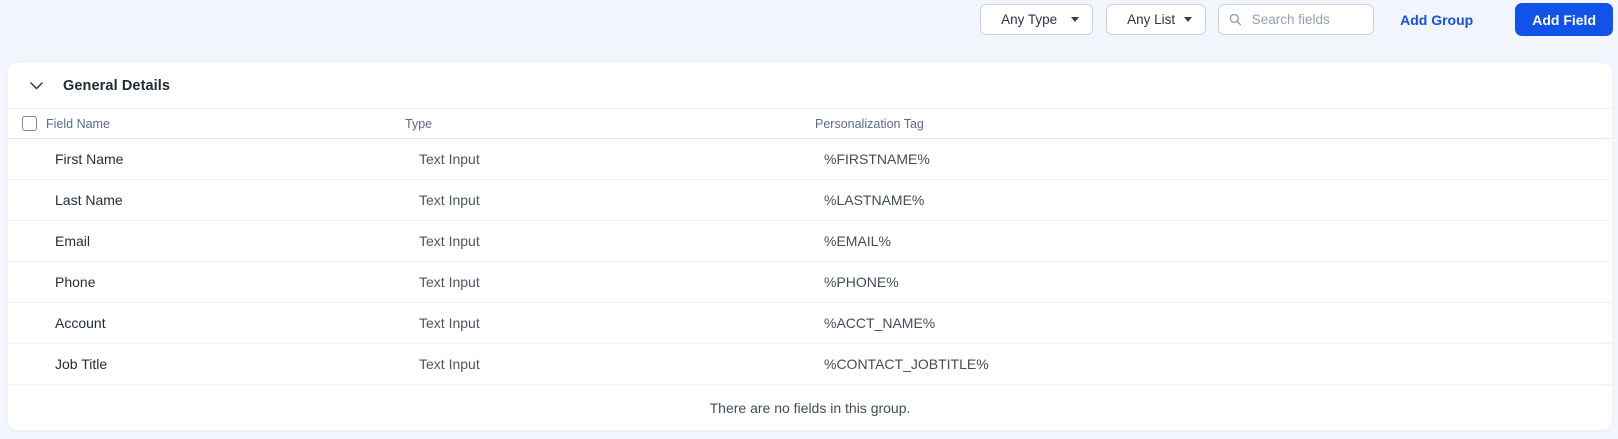 This screenshot has height=439, width=1618. What do you see at coordinates (880, 323) in the screenshot?
I see `field-tag: %ACCT_NAME%` at bounding box center [880, 323].